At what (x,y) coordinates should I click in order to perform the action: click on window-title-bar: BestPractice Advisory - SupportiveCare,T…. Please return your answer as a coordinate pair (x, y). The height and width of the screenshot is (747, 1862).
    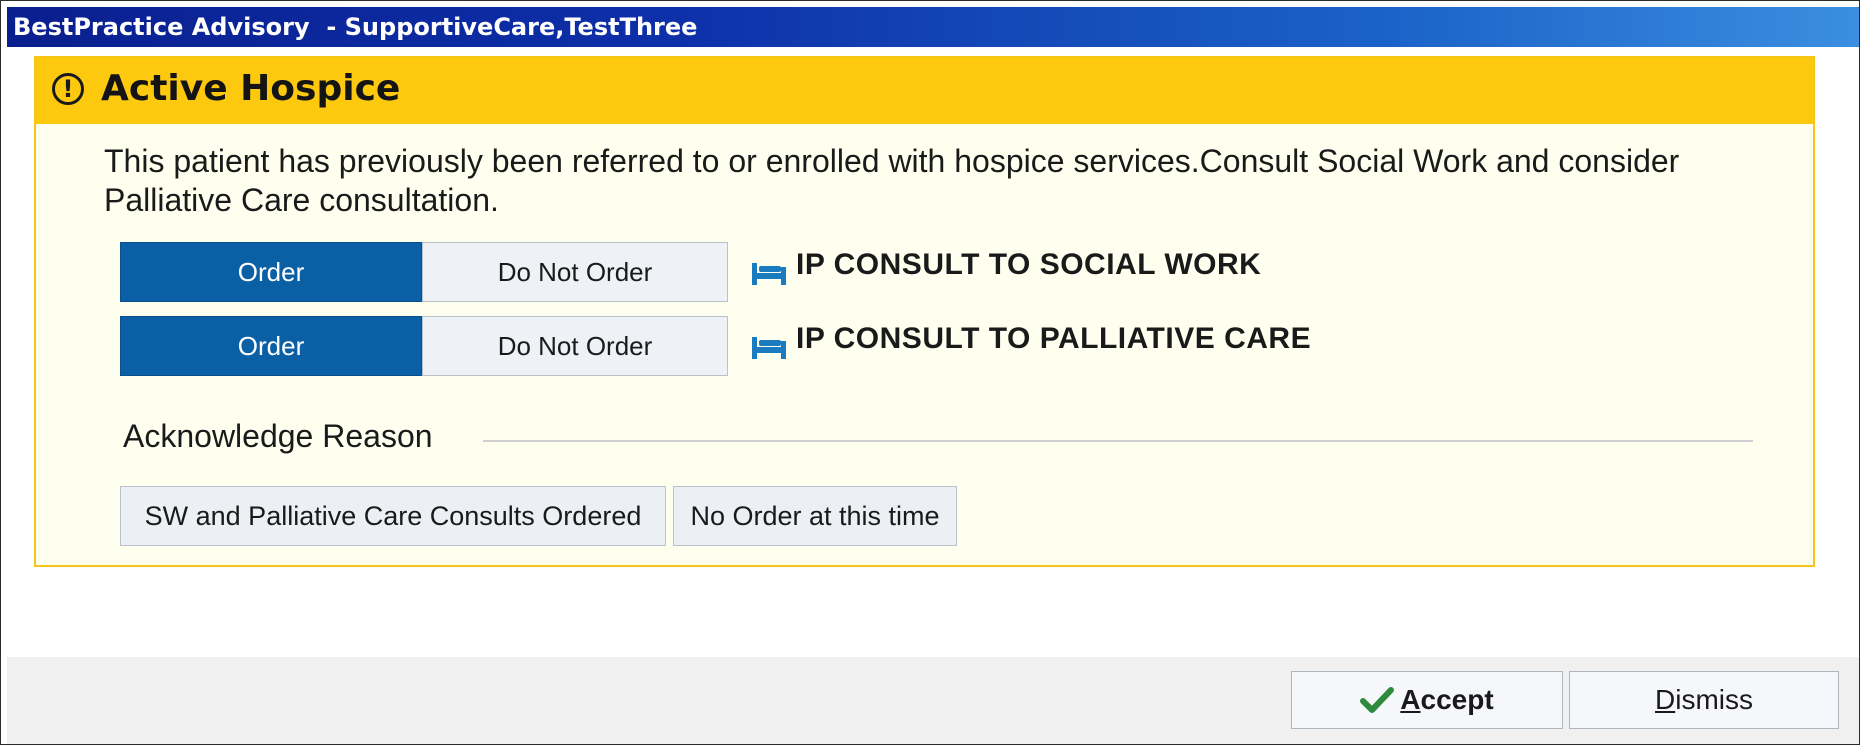
    Looking at the image, I should click on (933, 27).